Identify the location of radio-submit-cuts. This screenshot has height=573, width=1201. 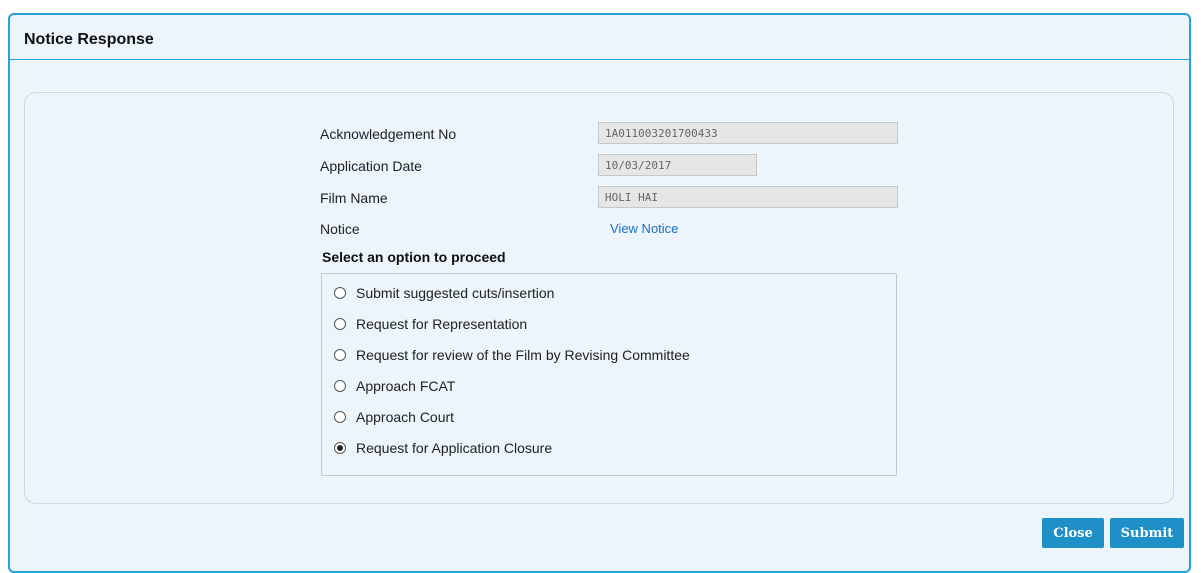
(340, 293).